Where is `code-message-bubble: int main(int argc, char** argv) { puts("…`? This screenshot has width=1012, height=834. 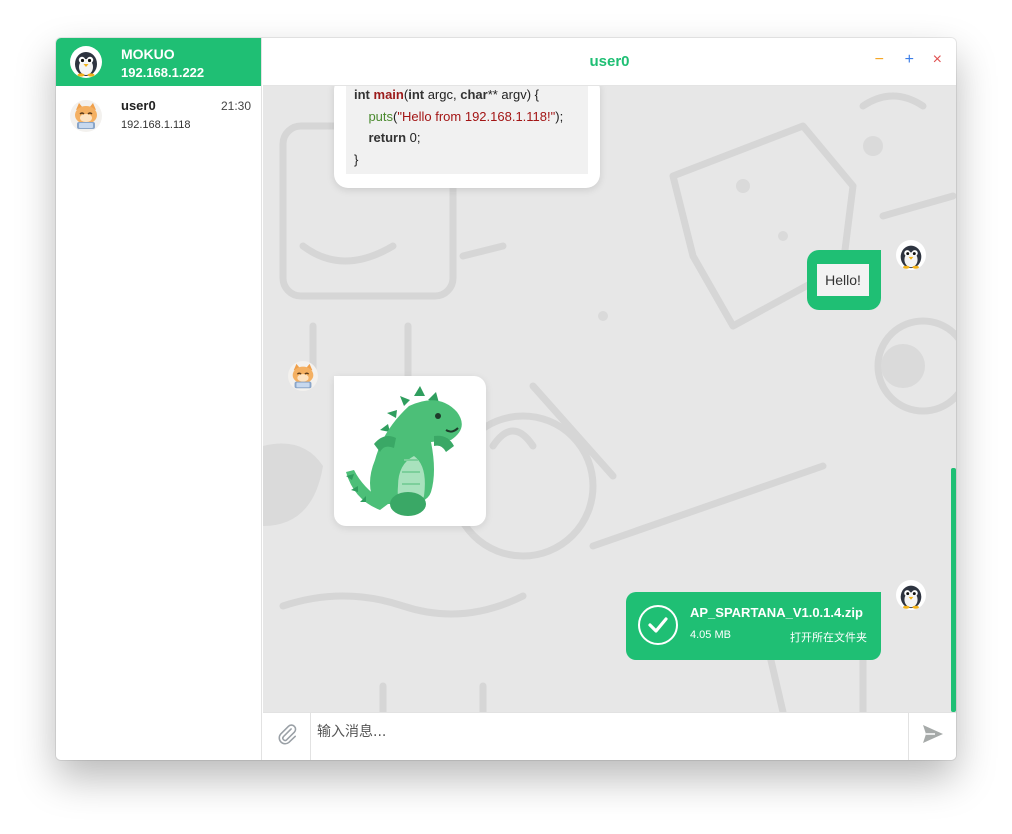 code-message-bubble: int main(int argc, char** argv) { puts("… is located at coordinates (467, 137).